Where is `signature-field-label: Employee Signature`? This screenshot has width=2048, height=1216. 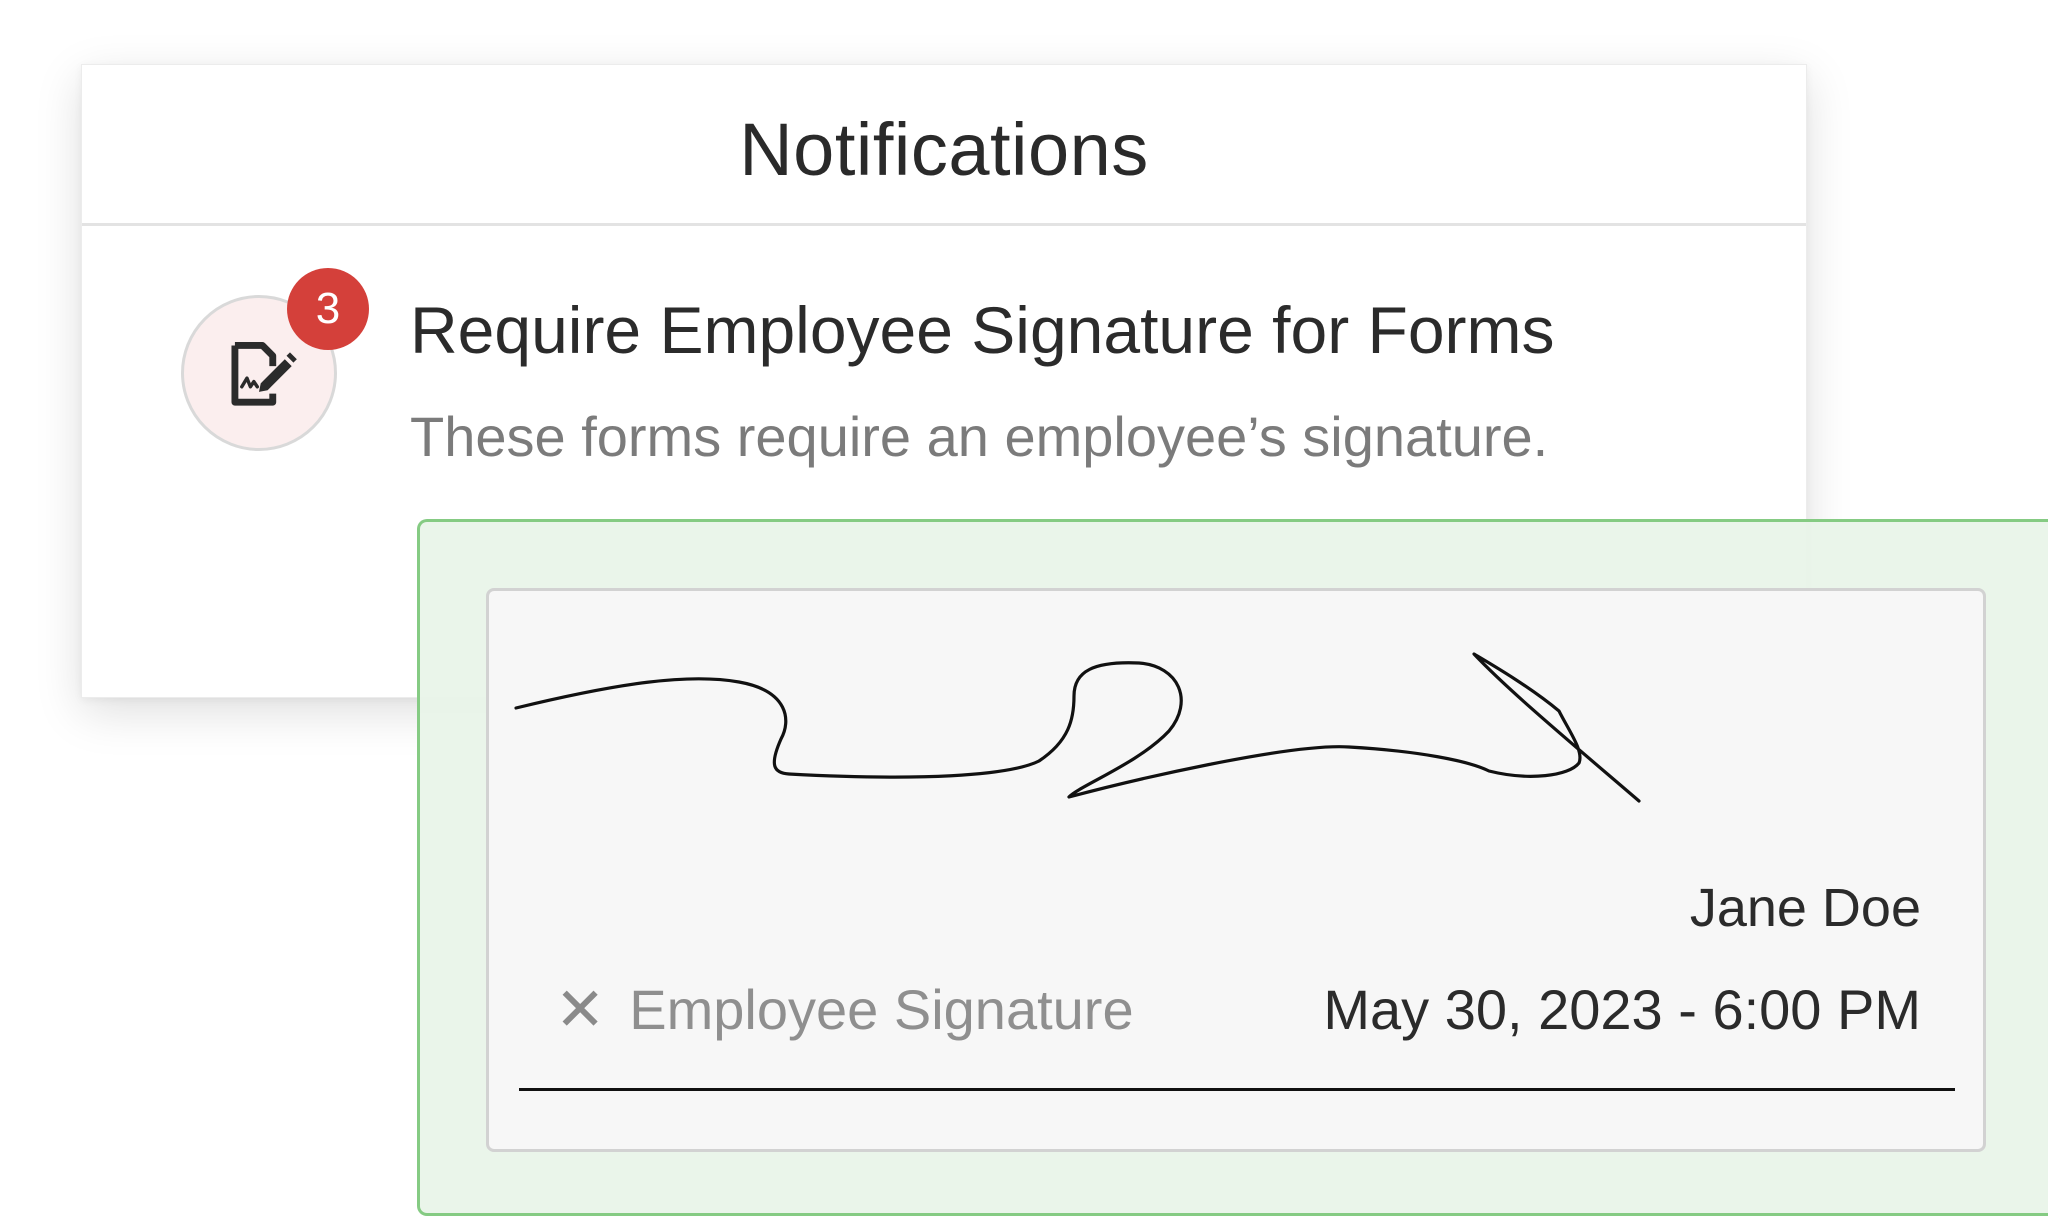
signature-field-label: Employee Signature is located at coordinates (881, 1009).